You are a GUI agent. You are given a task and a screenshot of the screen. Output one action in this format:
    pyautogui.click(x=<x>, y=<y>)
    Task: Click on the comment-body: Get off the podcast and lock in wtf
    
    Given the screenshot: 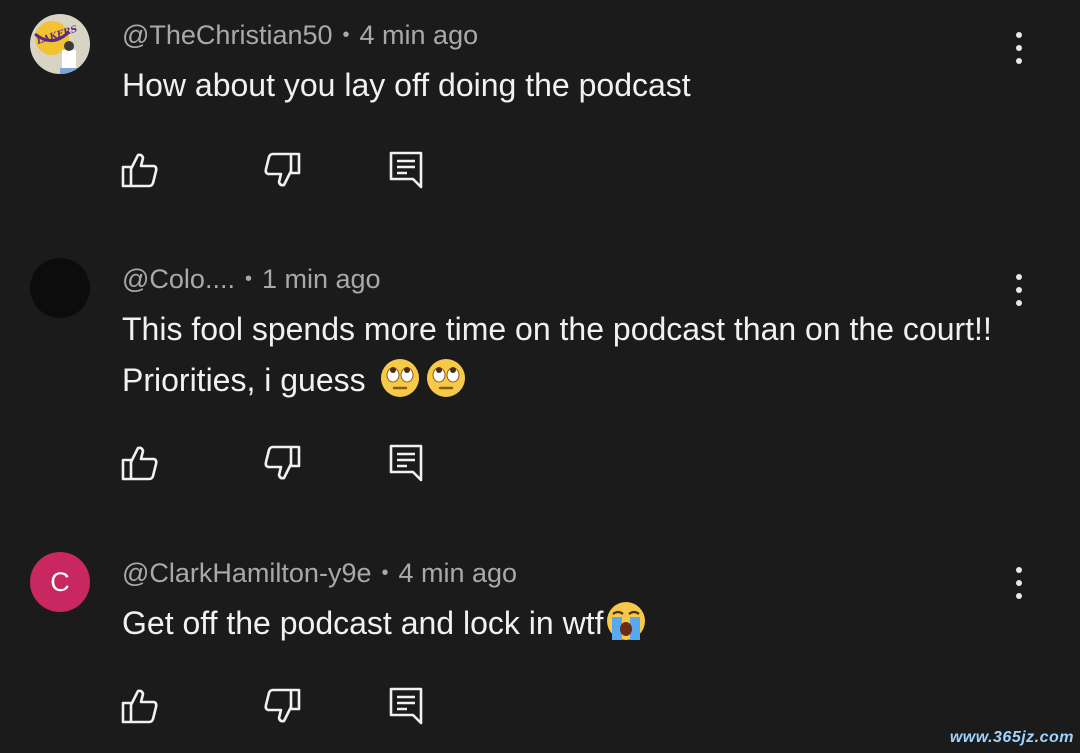 What is the action you would take?
    pyautogui.click(x=363, y=623)
    